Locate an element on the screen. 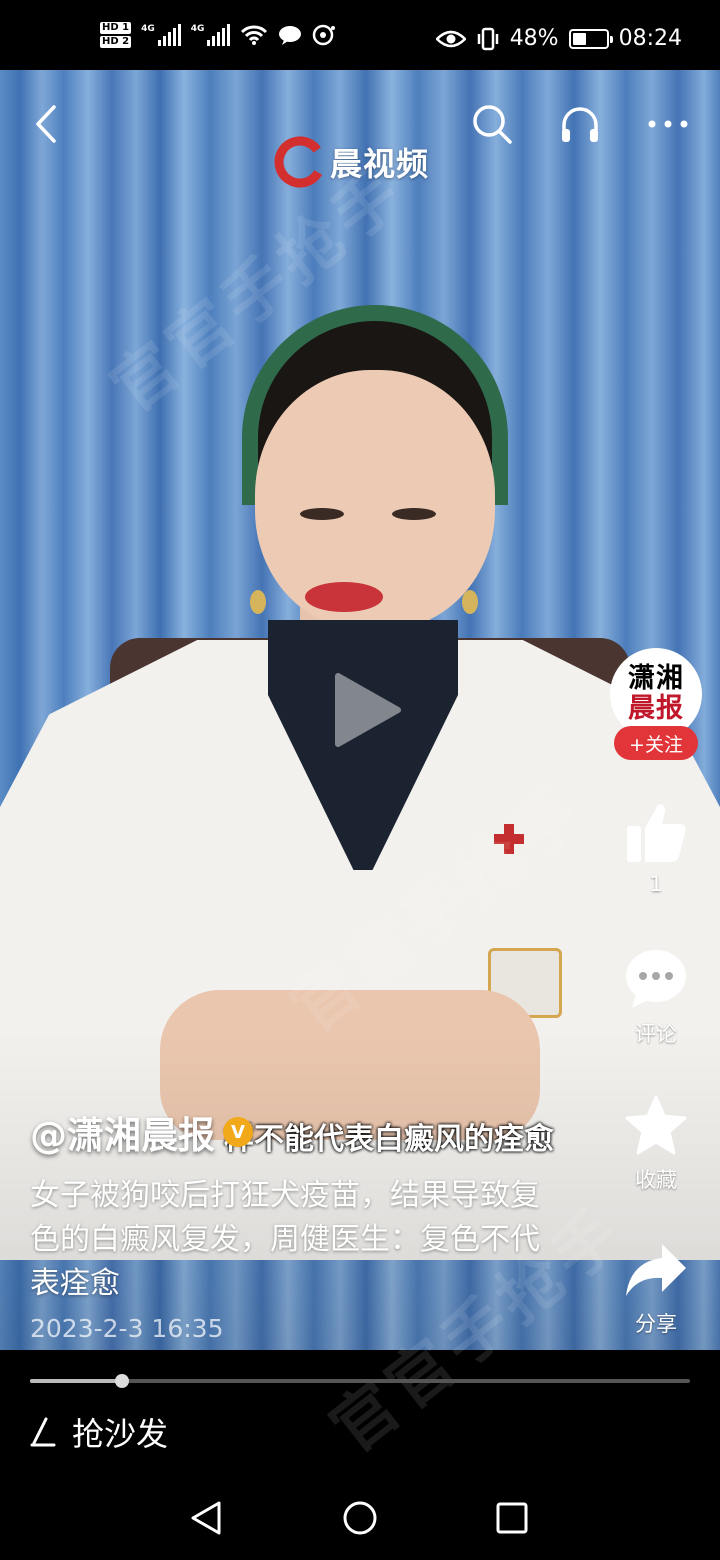 This screenshot has height=1560, width=720. triangle-back-icon is located at coordinates (206, 1518).